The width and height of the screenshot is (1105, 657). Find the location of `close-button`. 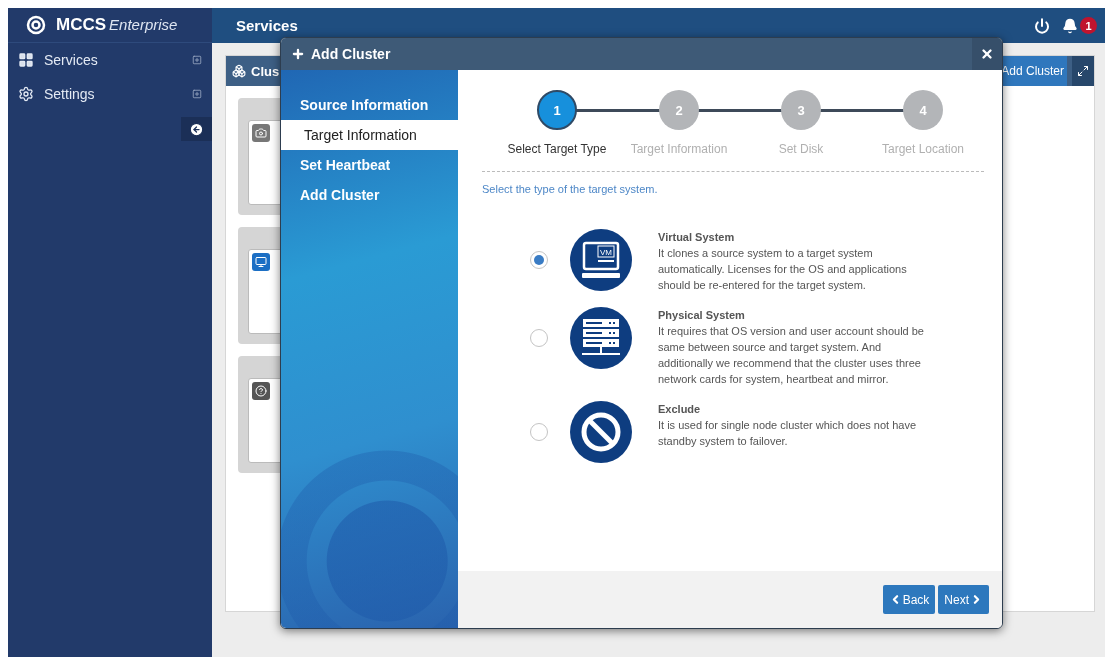

close-button is located at coordinates (987, 54).